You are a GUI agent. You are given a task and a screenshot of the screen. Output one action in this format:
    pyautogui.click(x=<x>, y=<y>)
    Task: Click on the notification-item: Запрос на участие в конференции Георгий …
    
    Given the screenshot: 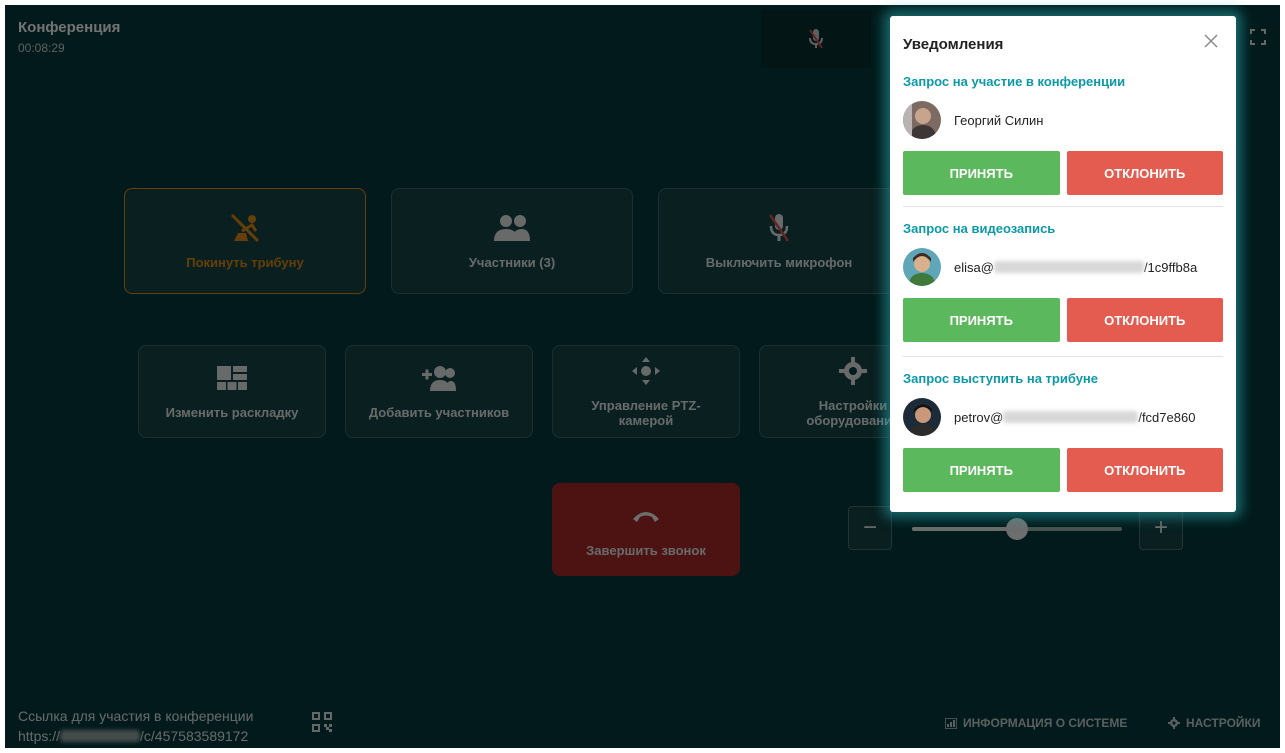 What is the action you would take?
    pyautogui.click(x=1063, y=138)
    